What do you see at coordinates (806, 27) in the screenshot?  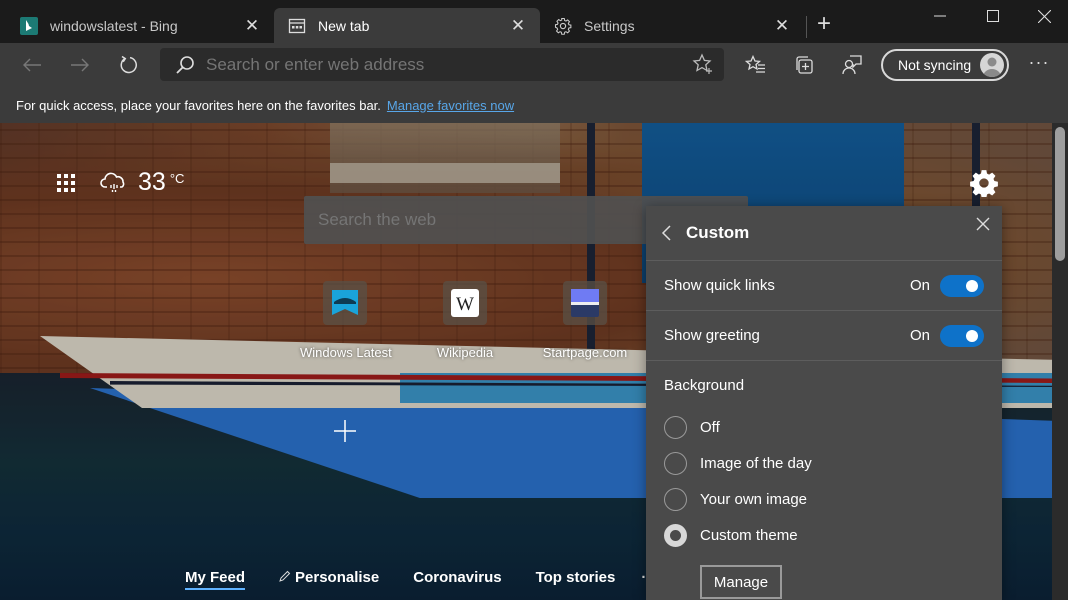 I see `tab-divider` at bounding box center [806, 27].